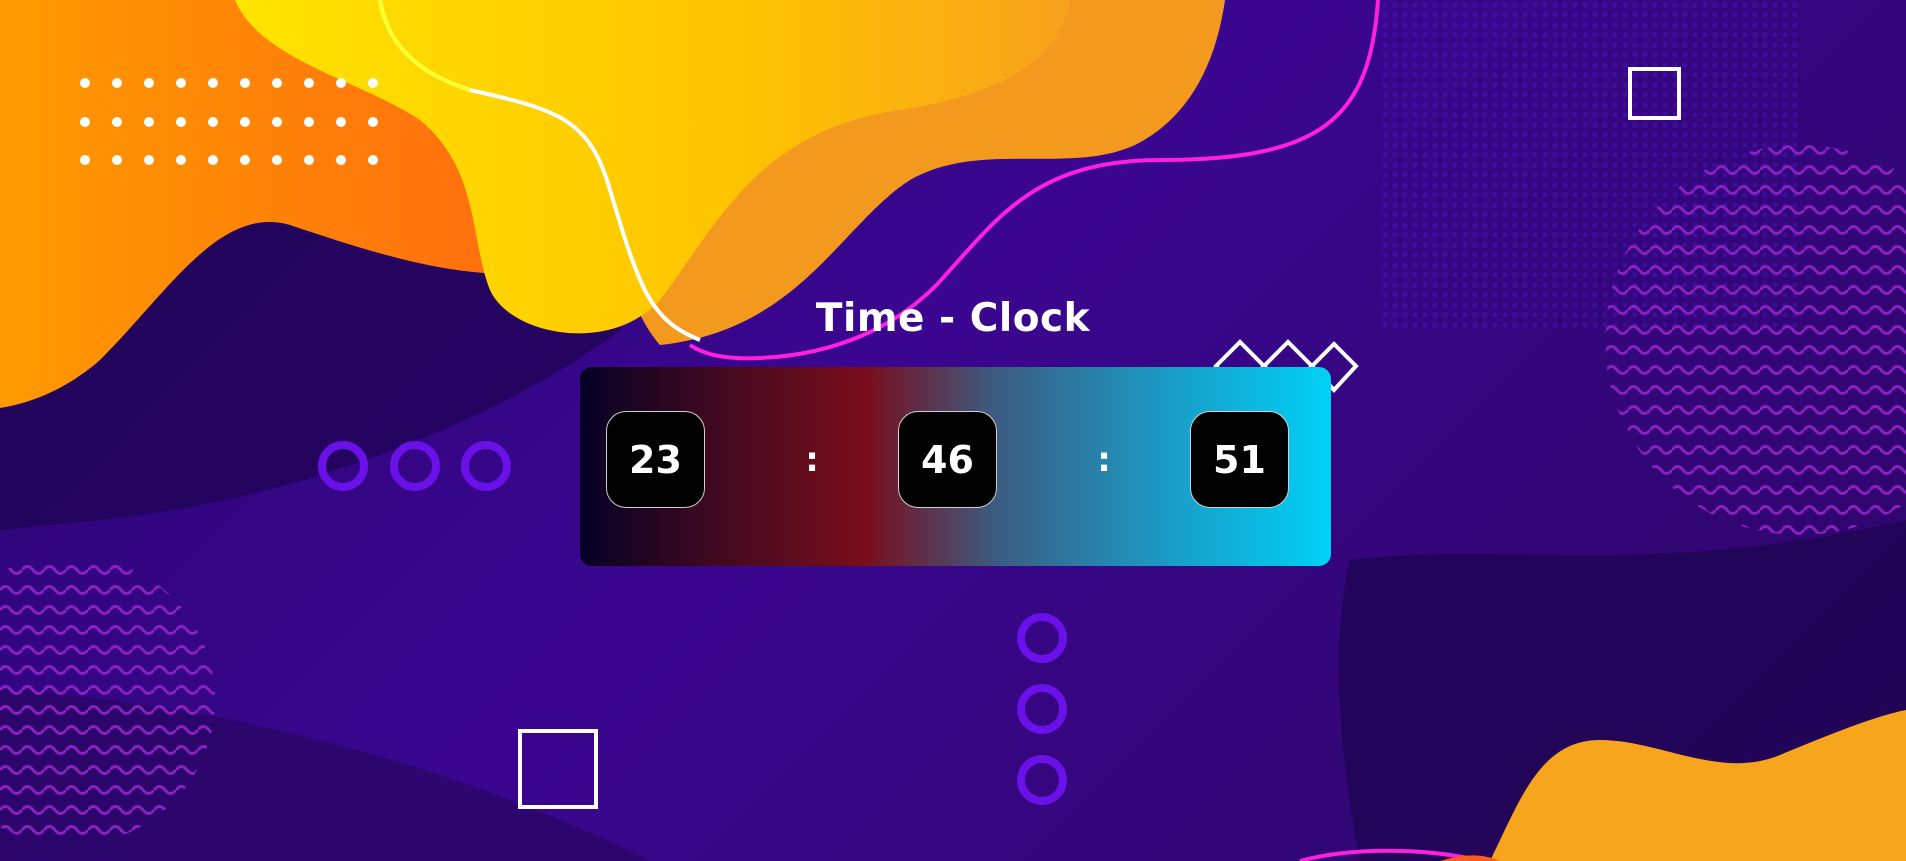 The image size is (1906, 861). What do you see at coordinates (1239, 459) in the screenshot?
I see `seconds-display: 51` at bounding box center [1239, 459].